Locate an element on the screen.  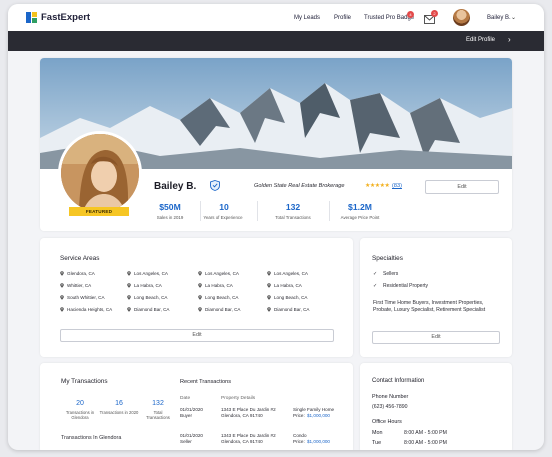
tx-stat-total-label: Total Transactions is located at coordinates (158, 415).